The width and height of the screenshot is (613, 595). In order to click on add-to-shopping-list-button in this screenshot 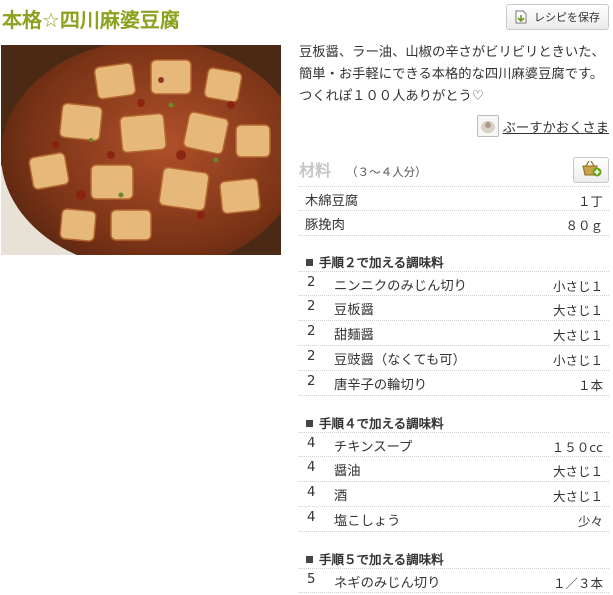, I will do `click(591, 170)`.